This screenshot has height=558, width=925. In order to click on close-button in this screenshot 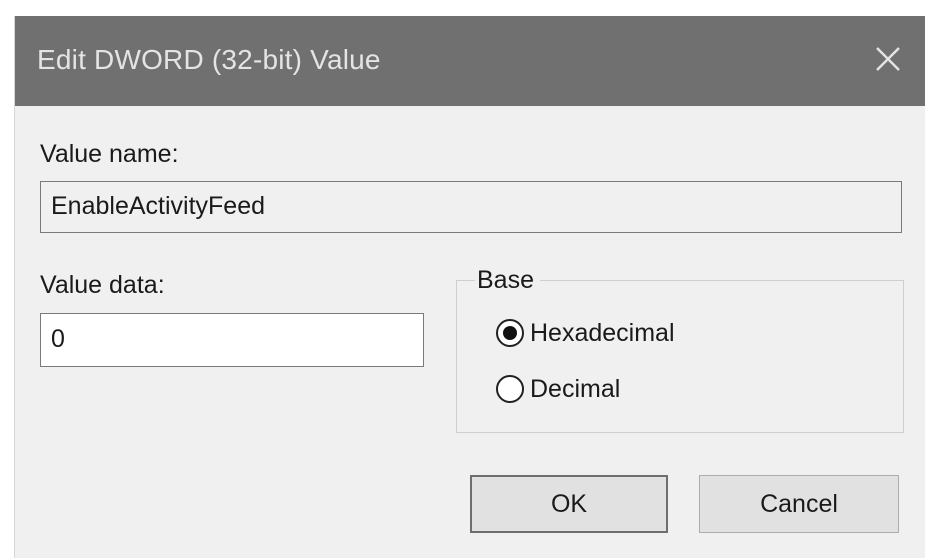, I will do `click(888, 59)`.